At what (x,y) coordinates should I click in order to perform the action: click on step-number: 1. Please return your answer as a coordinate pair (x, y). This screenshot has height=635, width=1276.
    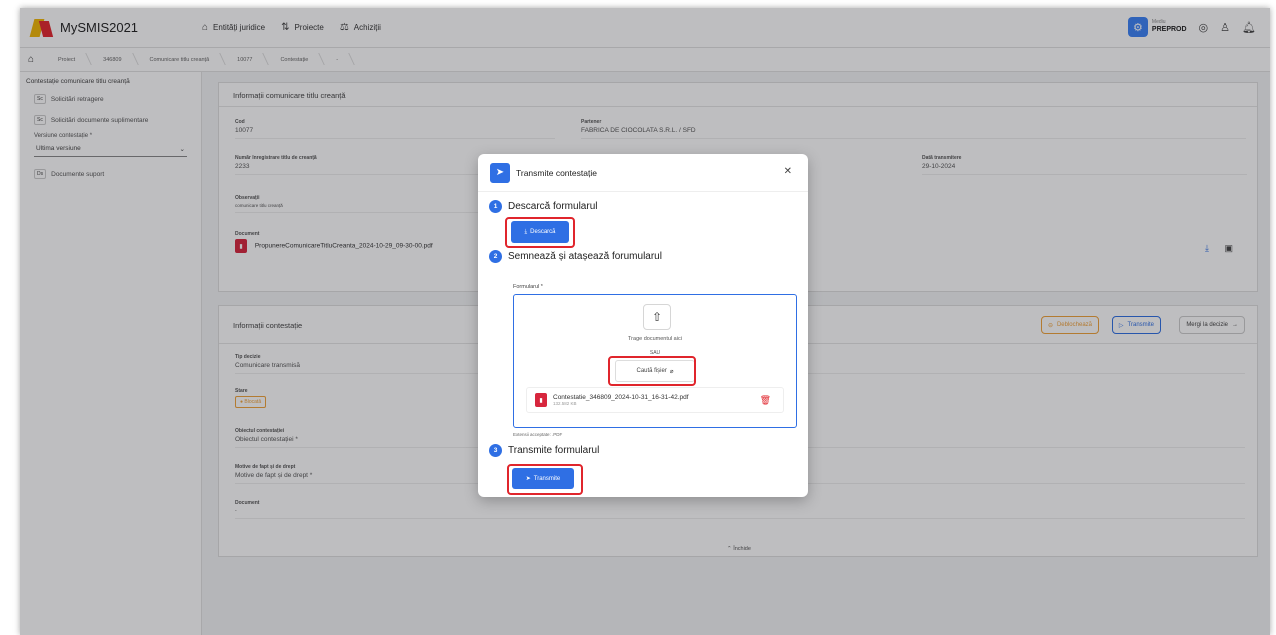
    Looking at the image, I should click on (495, 206).